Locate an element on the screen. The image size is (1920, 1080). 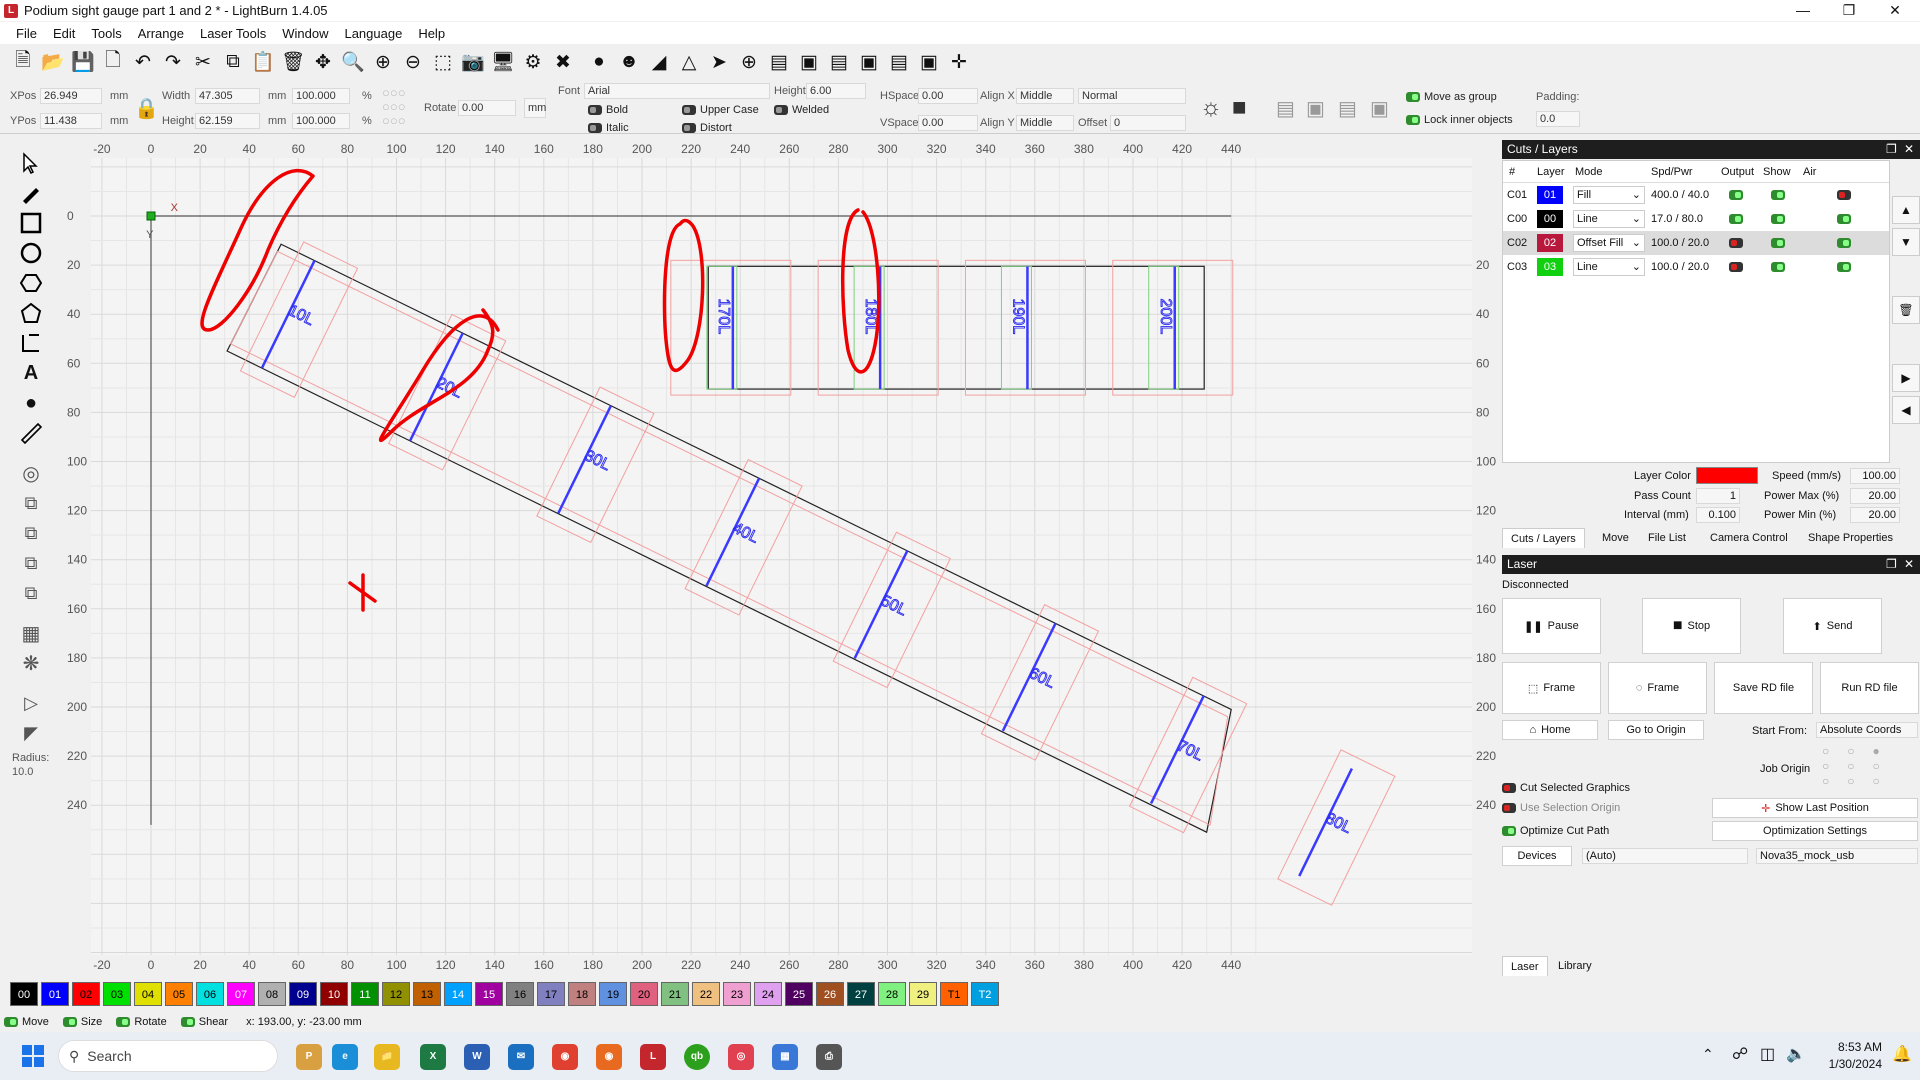
clock-date: 1/30/2024 is located at coordinates (1847, 1064).